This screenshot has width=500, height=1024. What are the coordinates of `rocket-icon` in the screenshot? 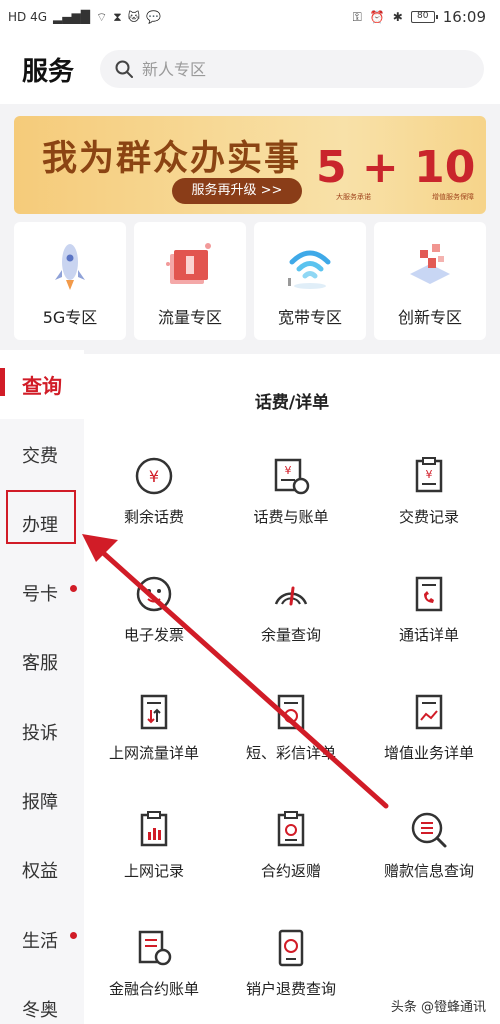 It's located at (70, 267).